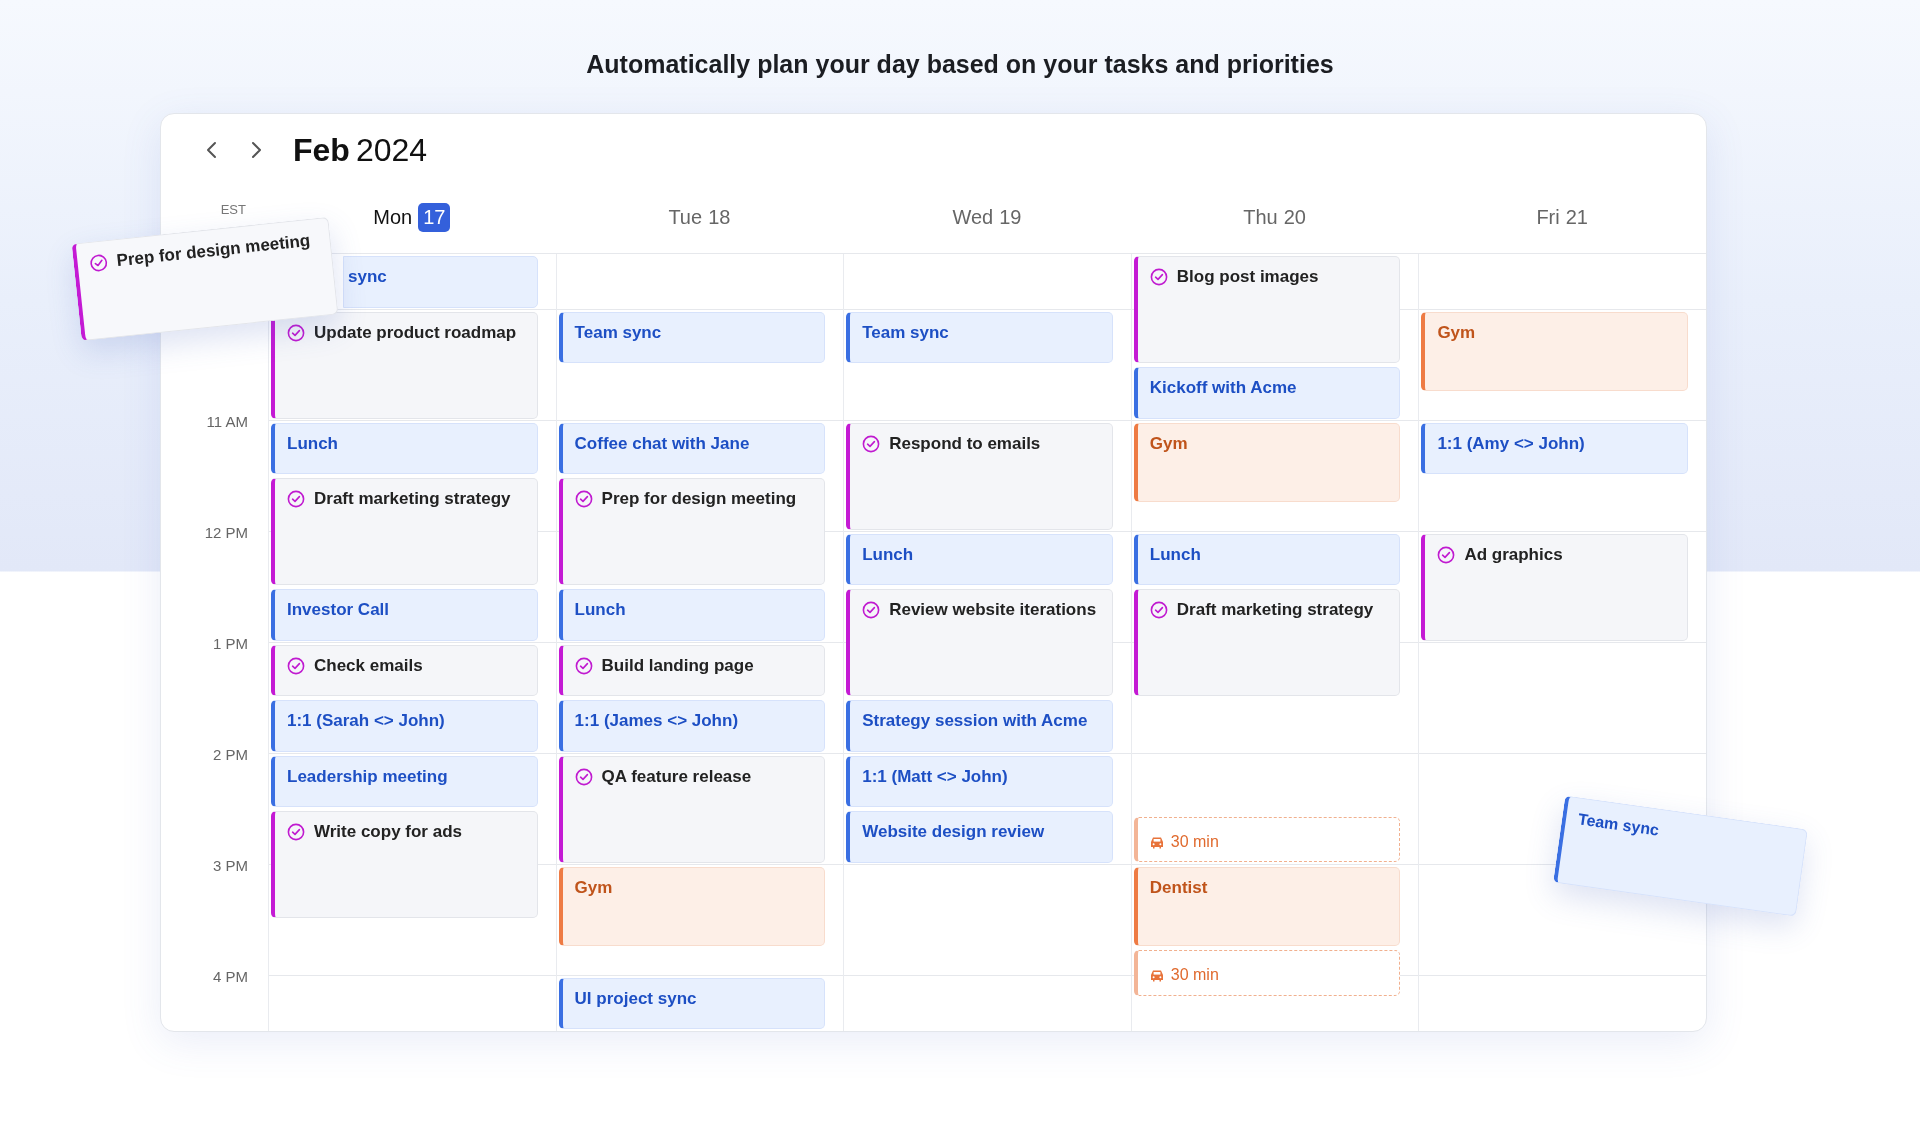 The image size is (1920, 1126). What do you see at coordinates (692, 809) in the screenshot?
I see `event-card: QA feature release` at bounding box center [692, 809].